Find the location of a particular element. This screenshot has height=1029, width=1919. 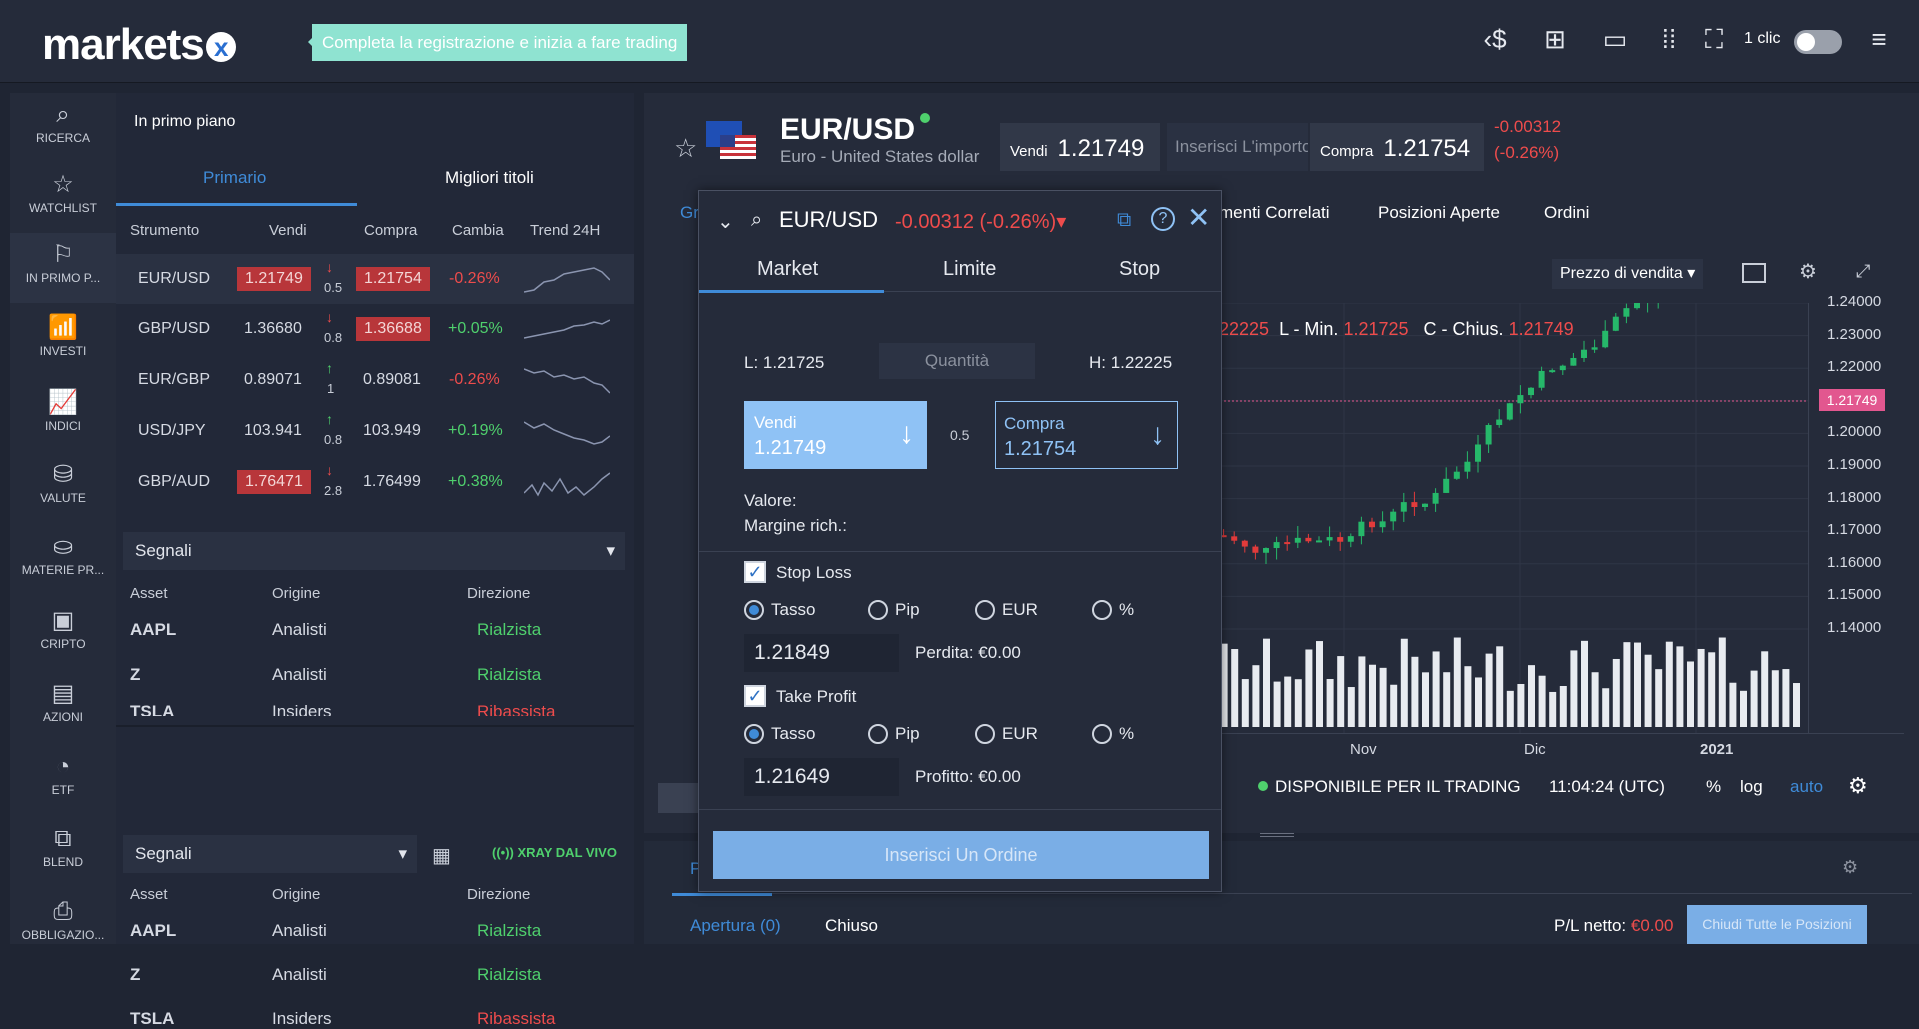

percent-scale-button: % is located at coordinates (1713, 787).